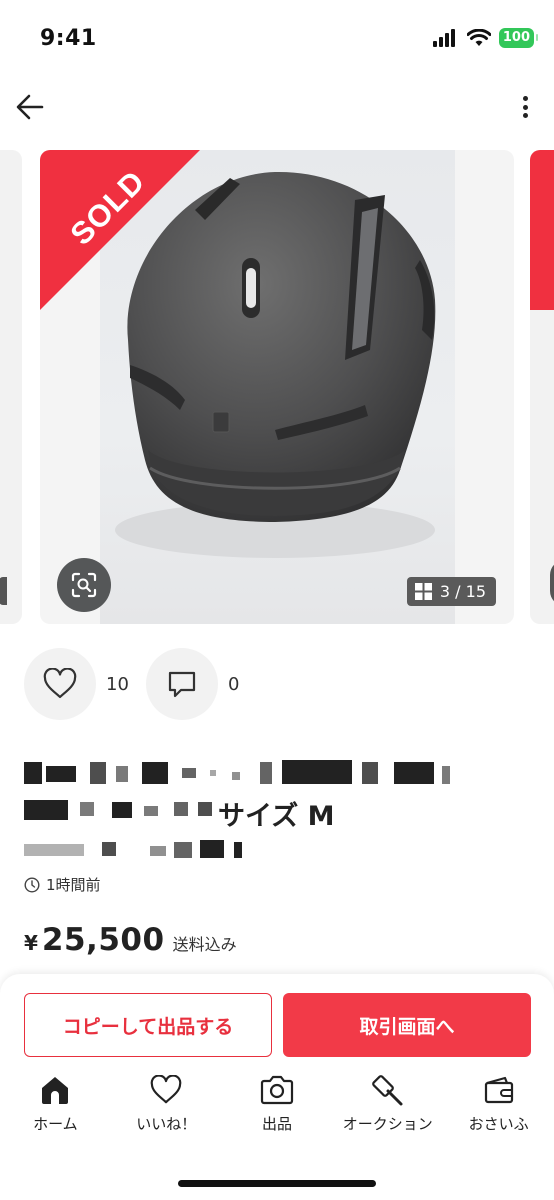 The height and width of the screenshot is (1200, 554). Describe the element at coordinates (407, 1025) in the screenshot. I see `go-to-trade-button: 取引画面へ` at that location.